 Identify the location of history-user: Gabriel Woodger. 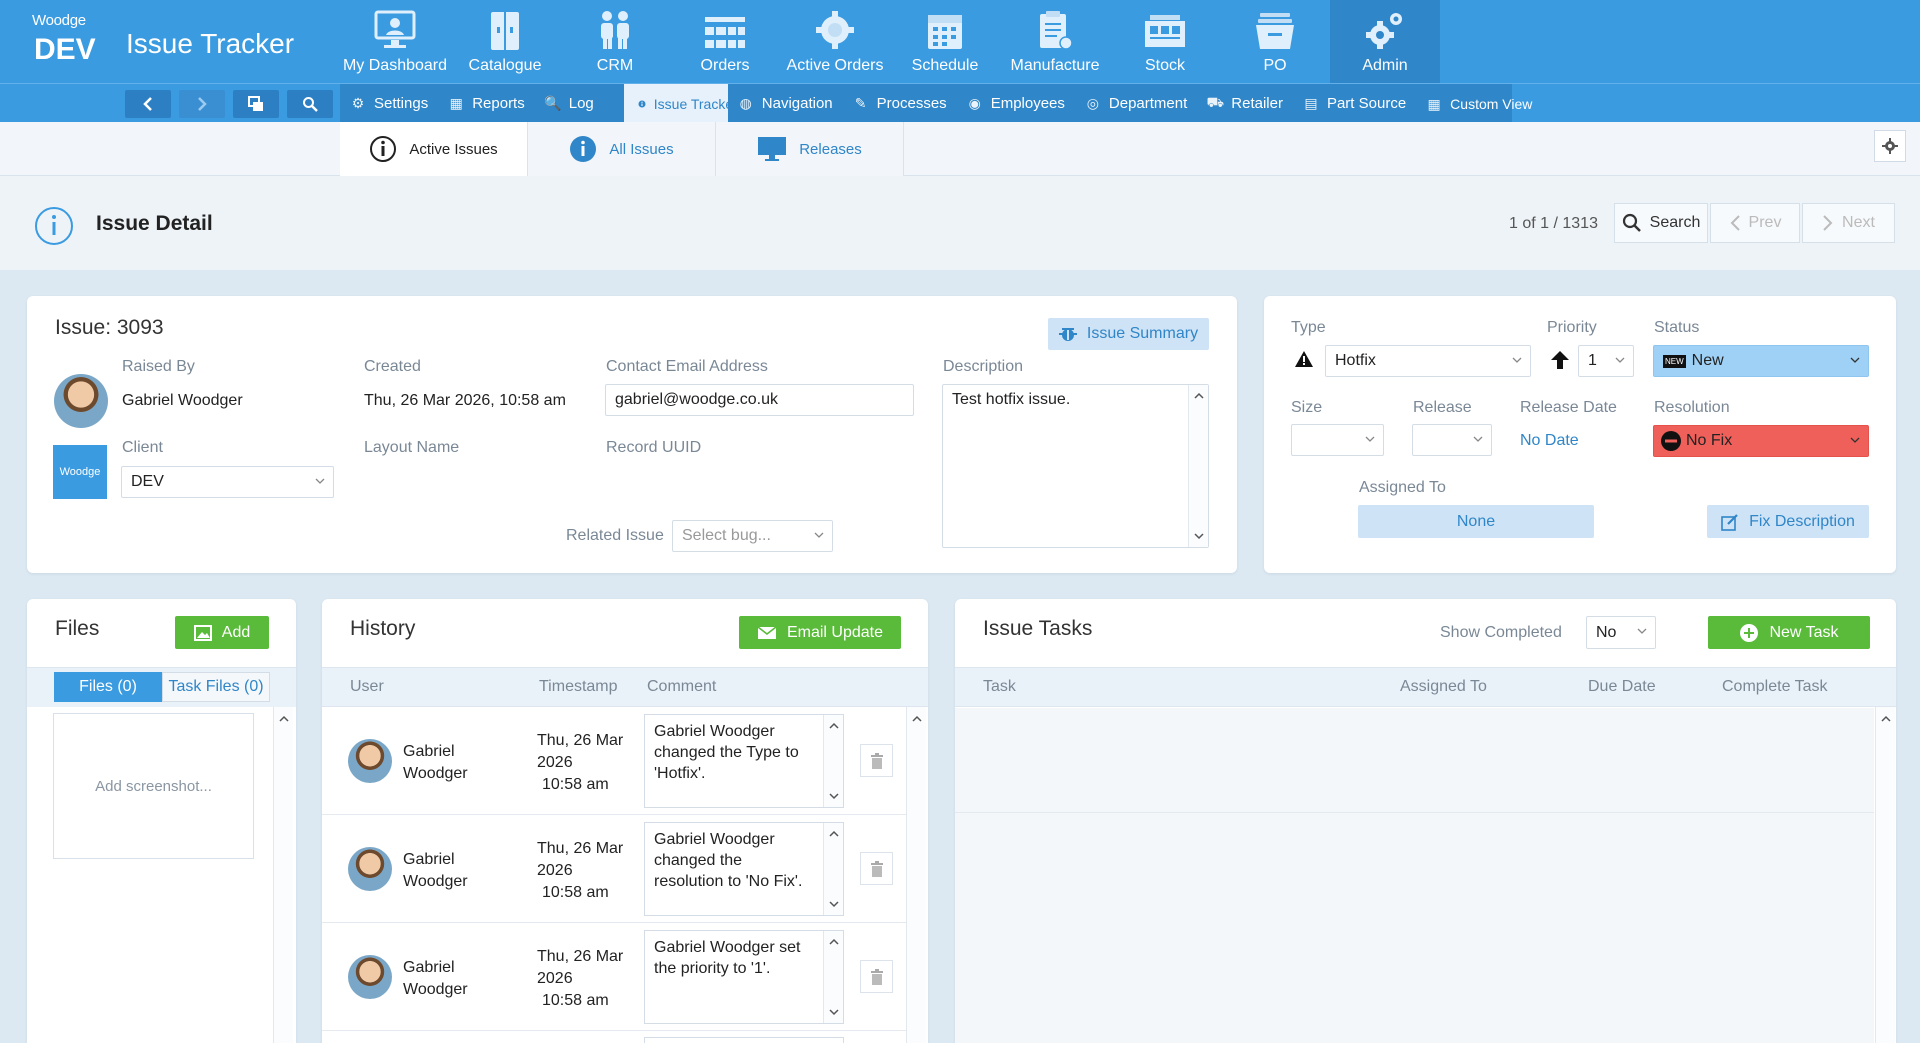
(435, 870).